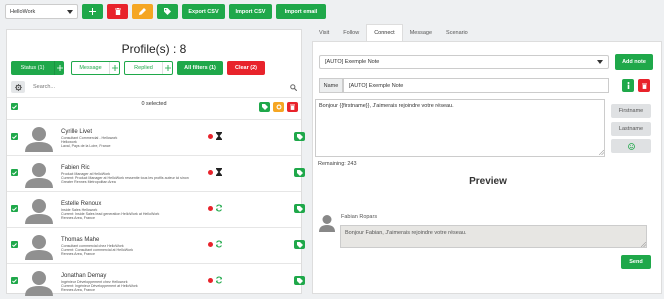 The image size is (664, 299). I want to click on bulk-tag-button, so click(264, 107).